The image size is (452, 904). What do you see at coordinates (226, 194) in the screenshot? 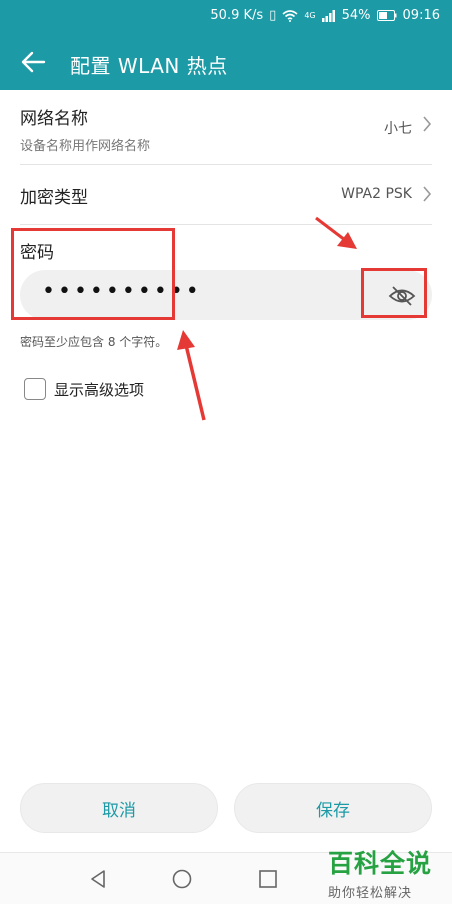
I see `encryption-row: 加密类型 WPA2 PSK` at bounding box center [226, 194].